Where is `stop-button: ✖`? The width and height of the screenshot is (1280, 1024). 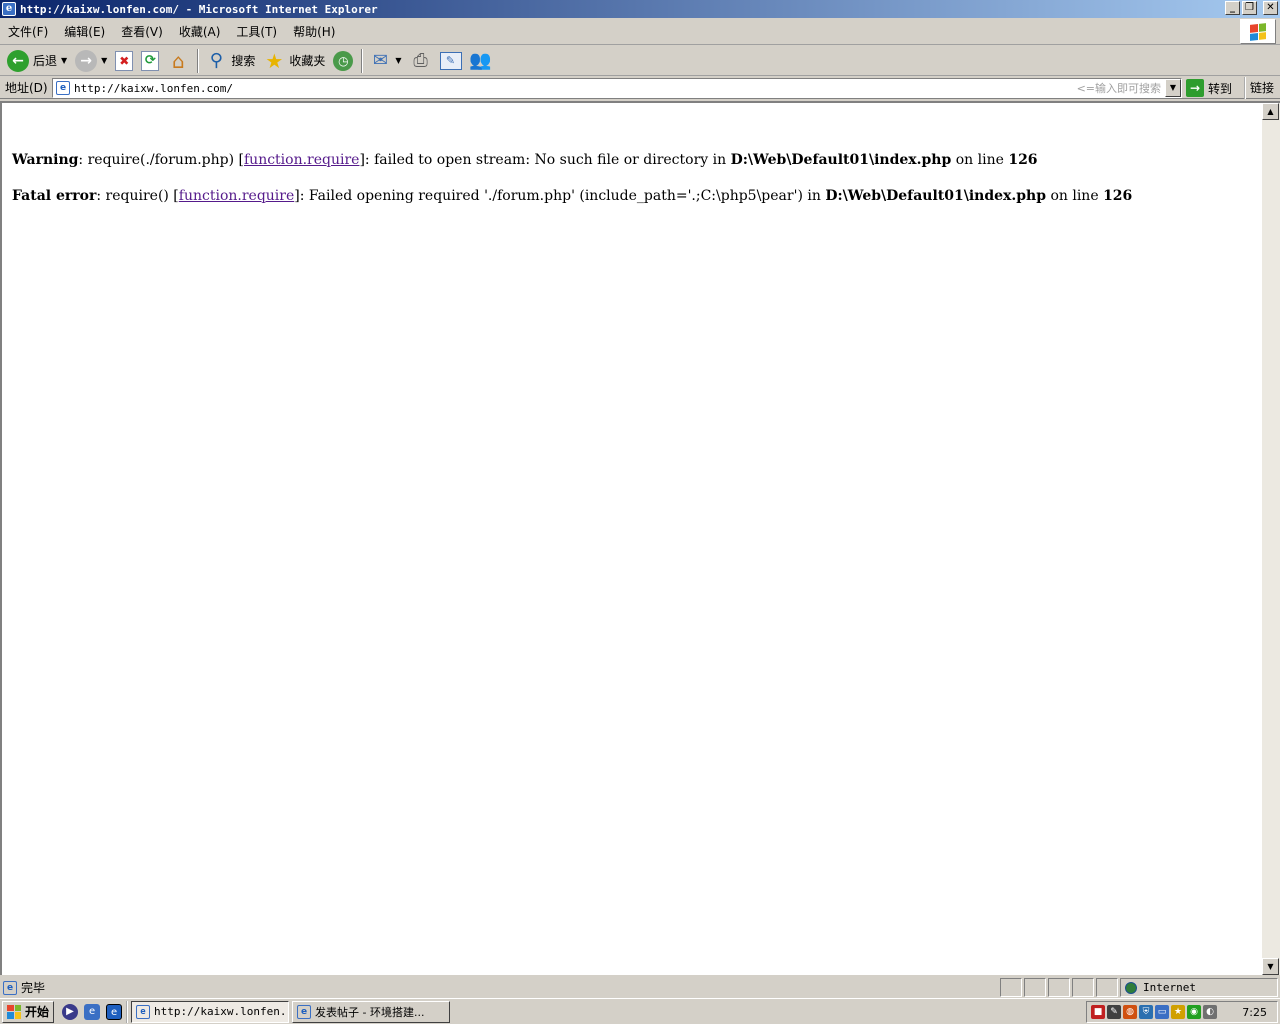 stop-button: ✖ is located at coordinates (124, 61).